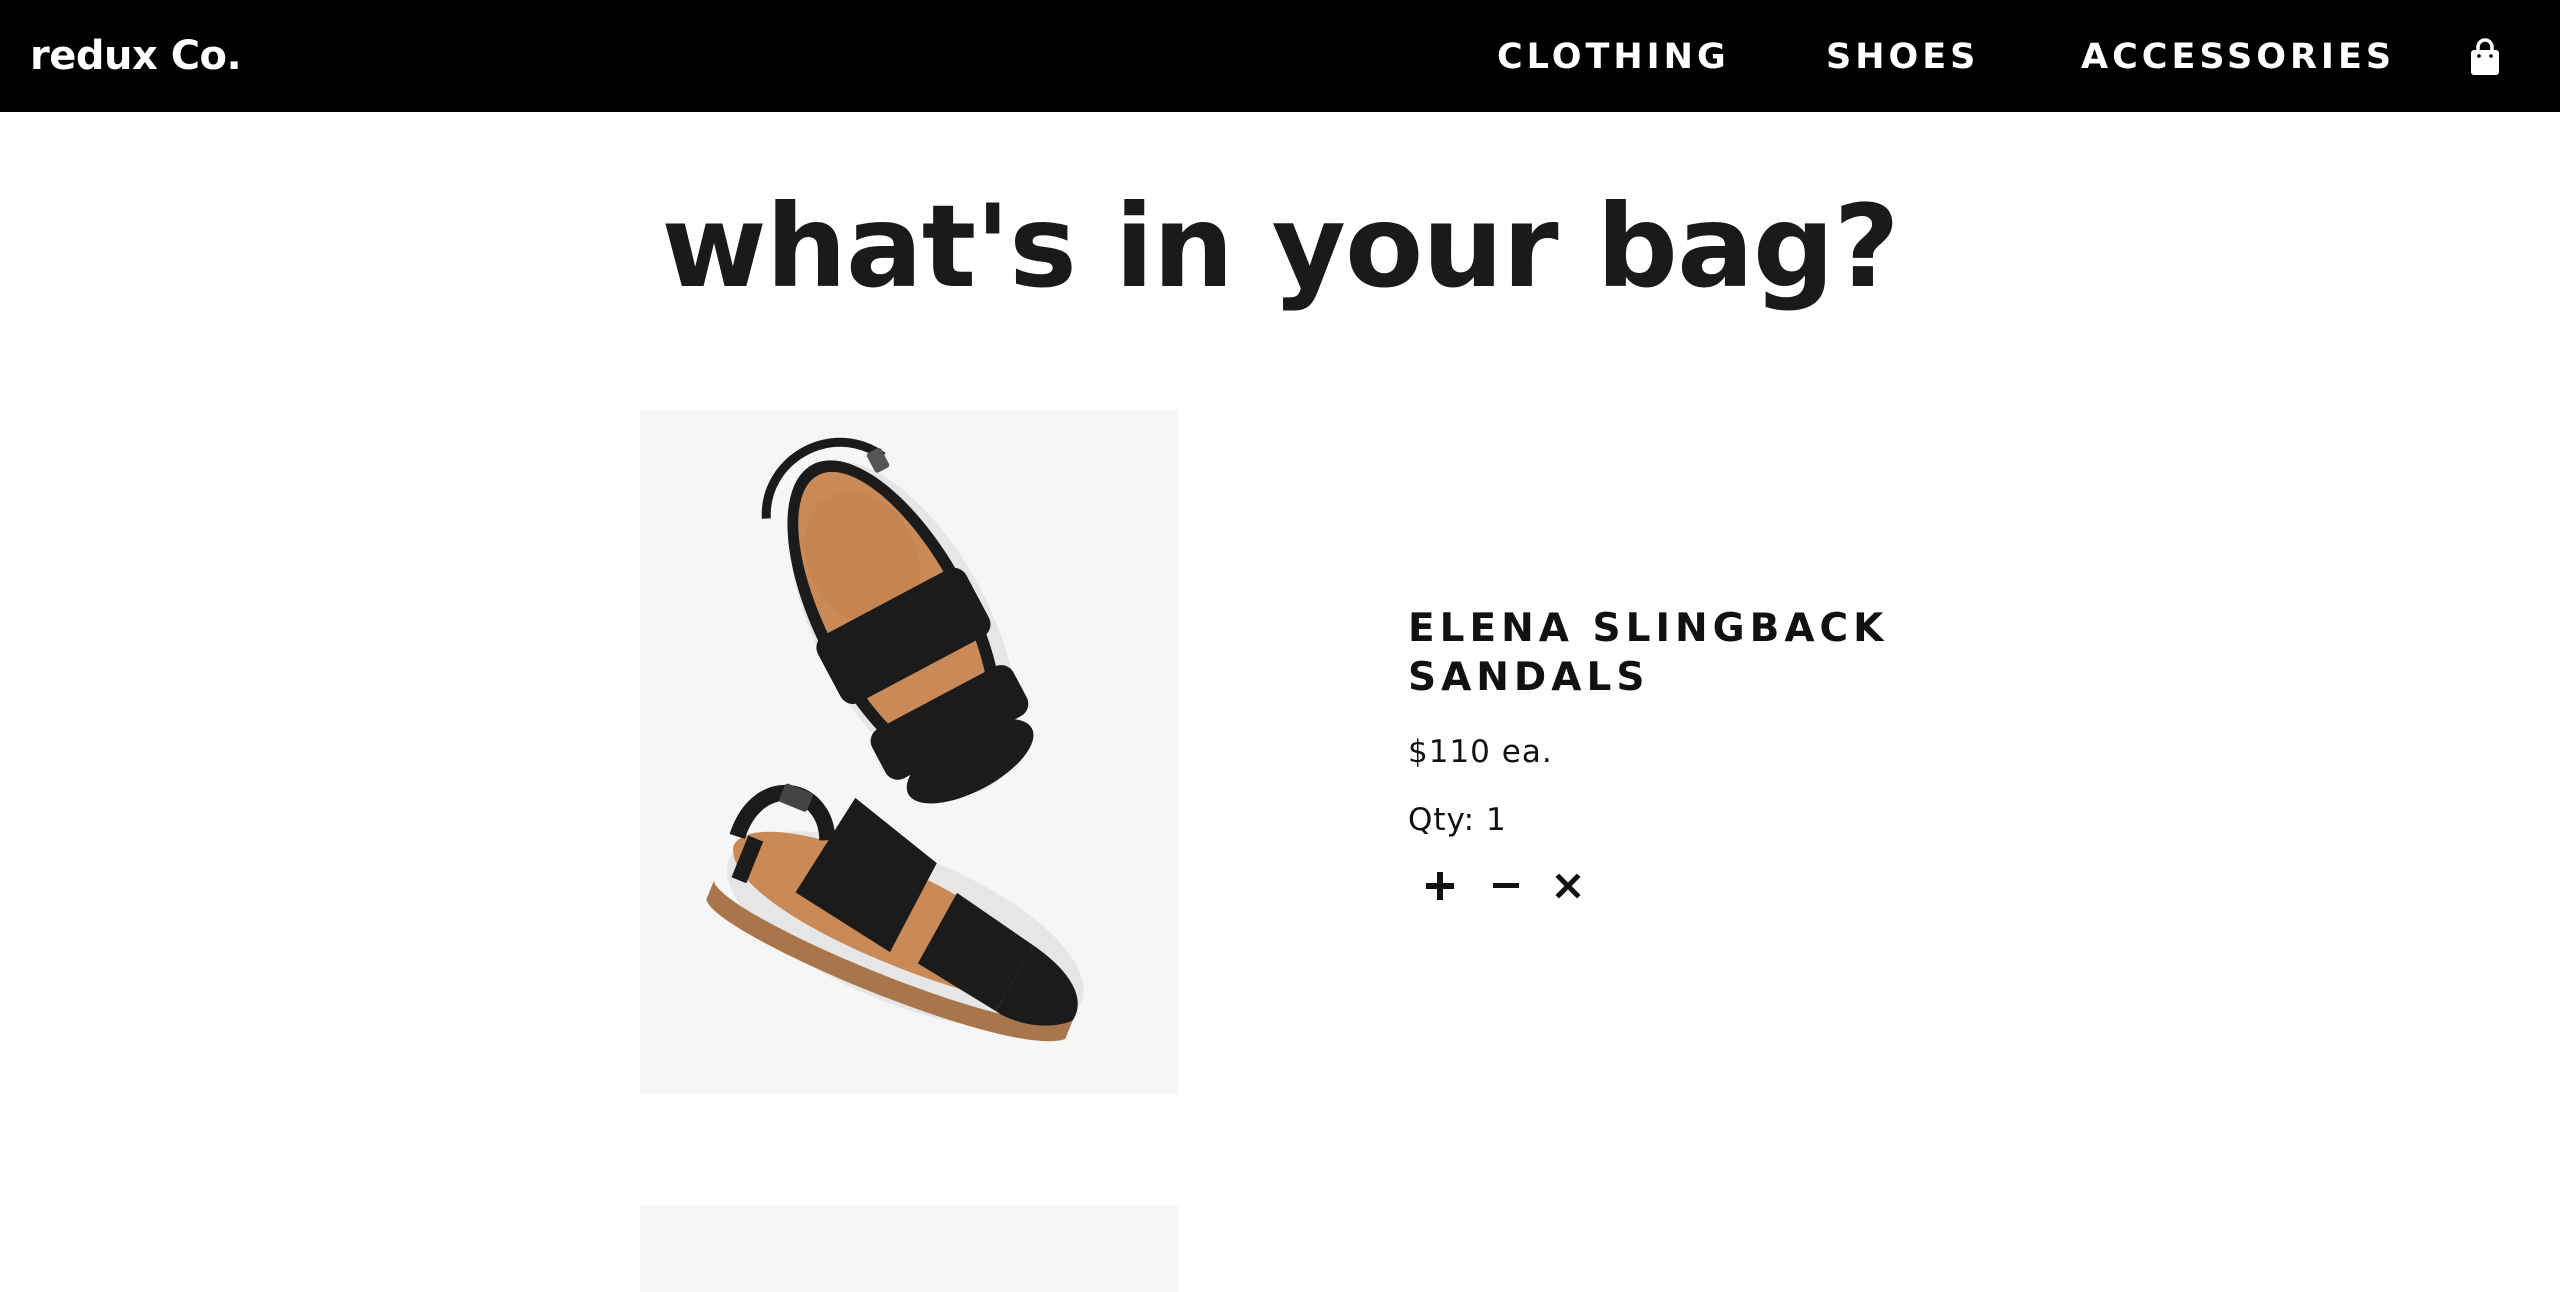  What do you see at coordinates (1280, 56) in the screenshot?
I see `top-navbar: redux Co. CLOTHING SHOES ACCESSORIES` at bounding box center [1280, 56].